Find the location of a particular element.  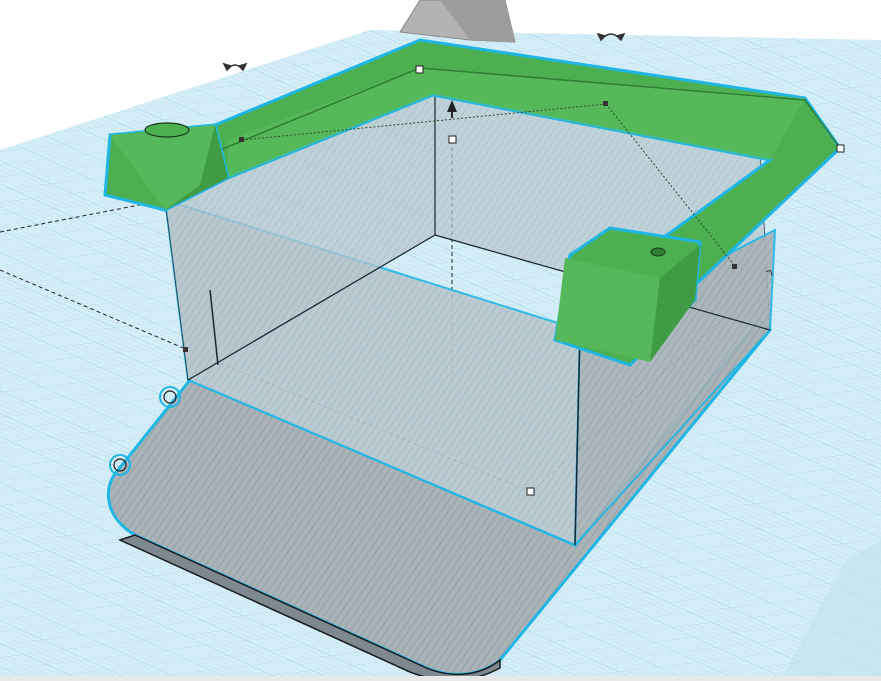

rotate-arrow-icon is located at coordinates (235, 67).